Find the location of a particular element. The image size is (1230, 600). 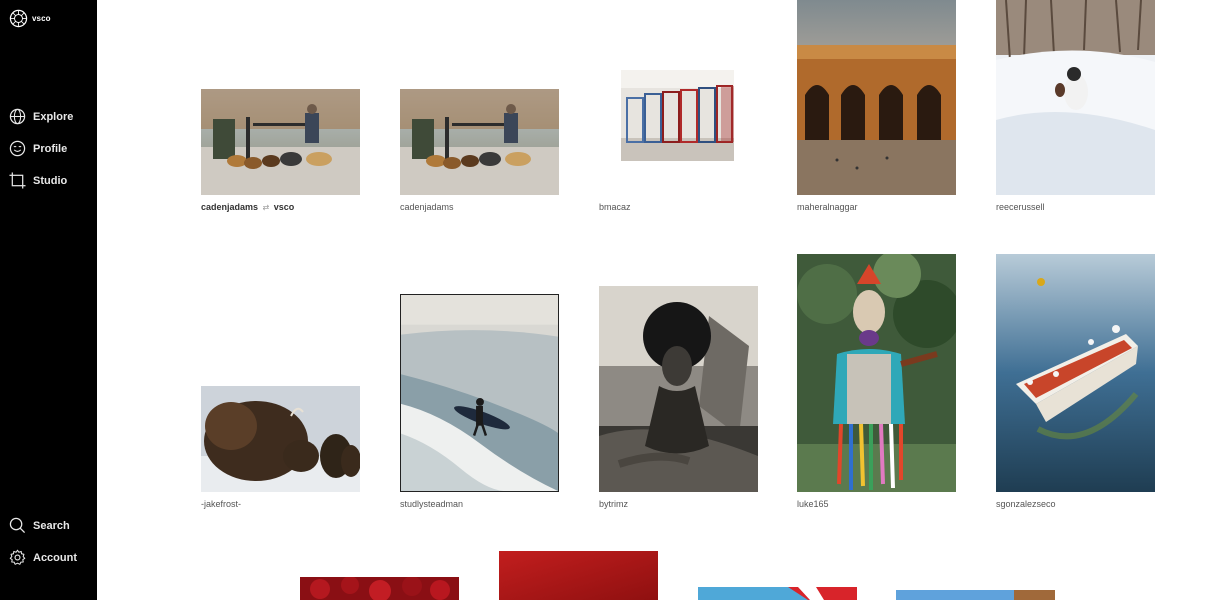

nav-profile: Profile is located at coordinates (38, 148).